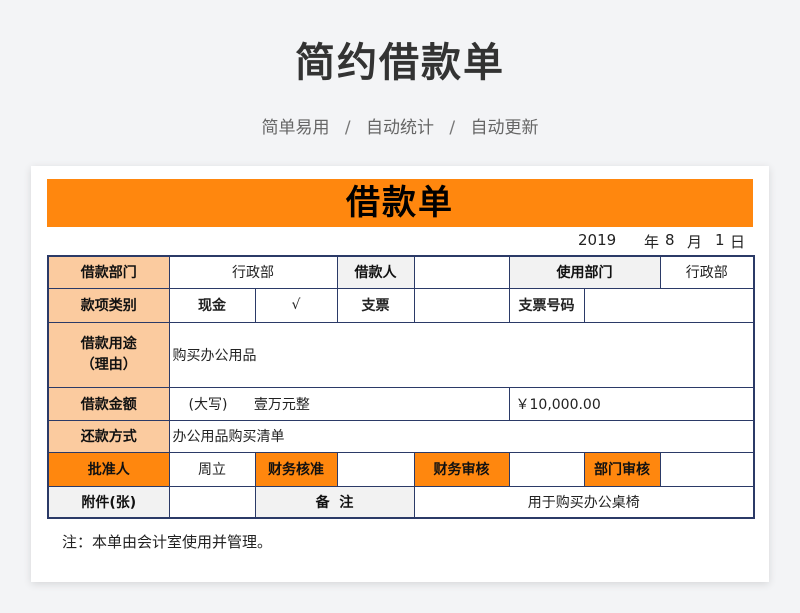 The height and width of the screenshot is (613, 800). I want to click on amount-caps-value: 壹万元整, so click(281, 404).